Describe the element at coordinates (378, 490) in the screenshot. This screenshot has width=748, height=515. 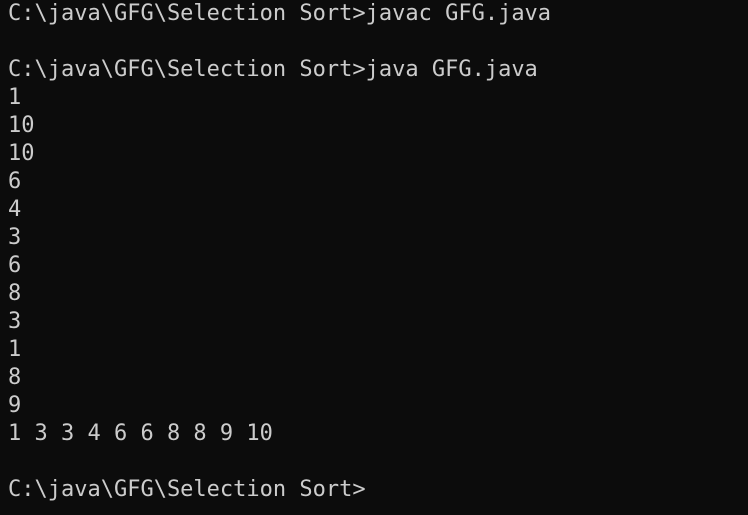
I see `prompt-line: C:\java\GFG\Selection Sort>` at that location.